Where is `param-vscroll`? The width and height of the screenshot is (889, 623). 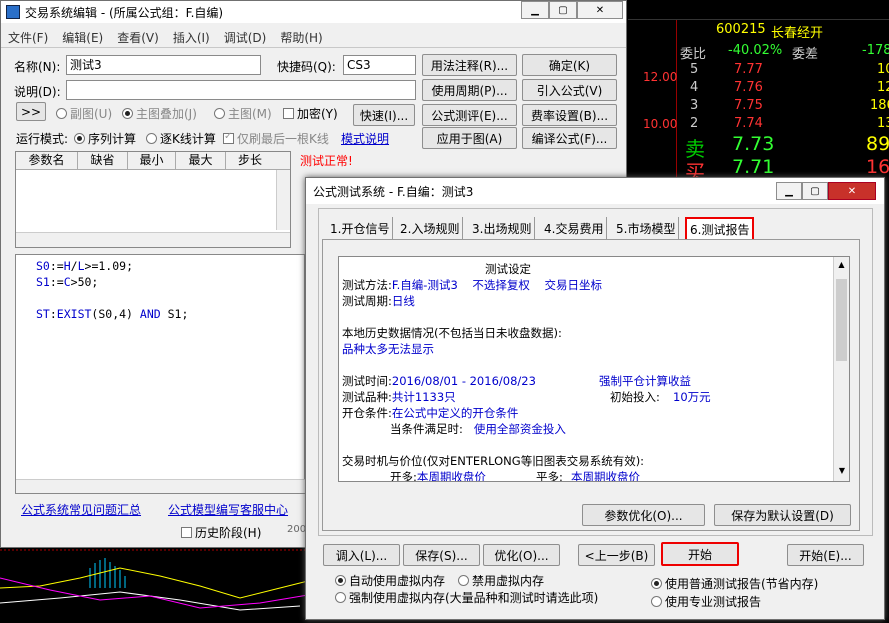
param-vscroll is located at coordinates (283, 200).